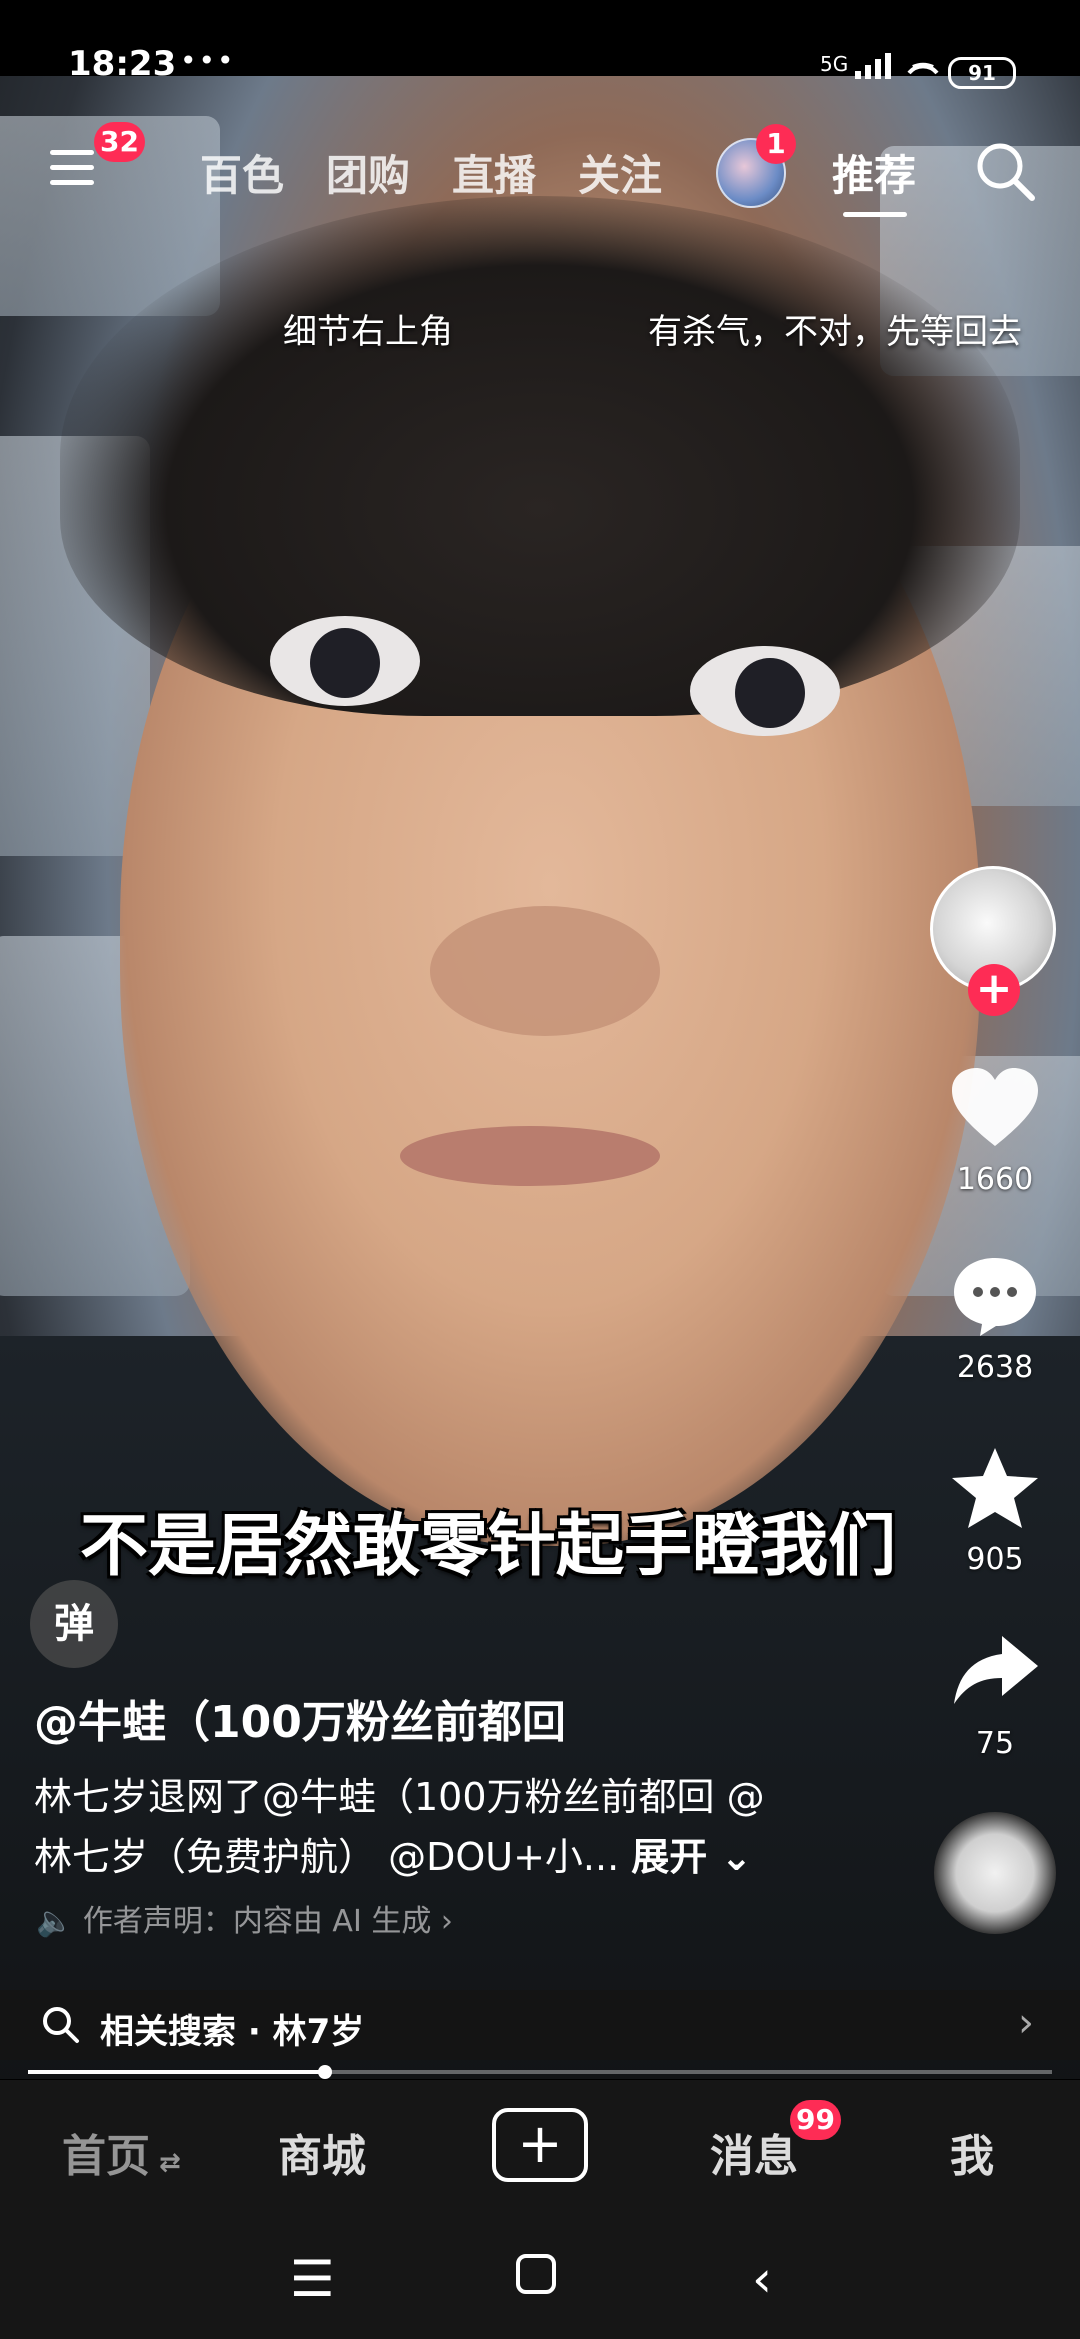  Describe the element at coordinates (106, 2156) in the screenshot. I see `tab-home-label: 首页` at that location.